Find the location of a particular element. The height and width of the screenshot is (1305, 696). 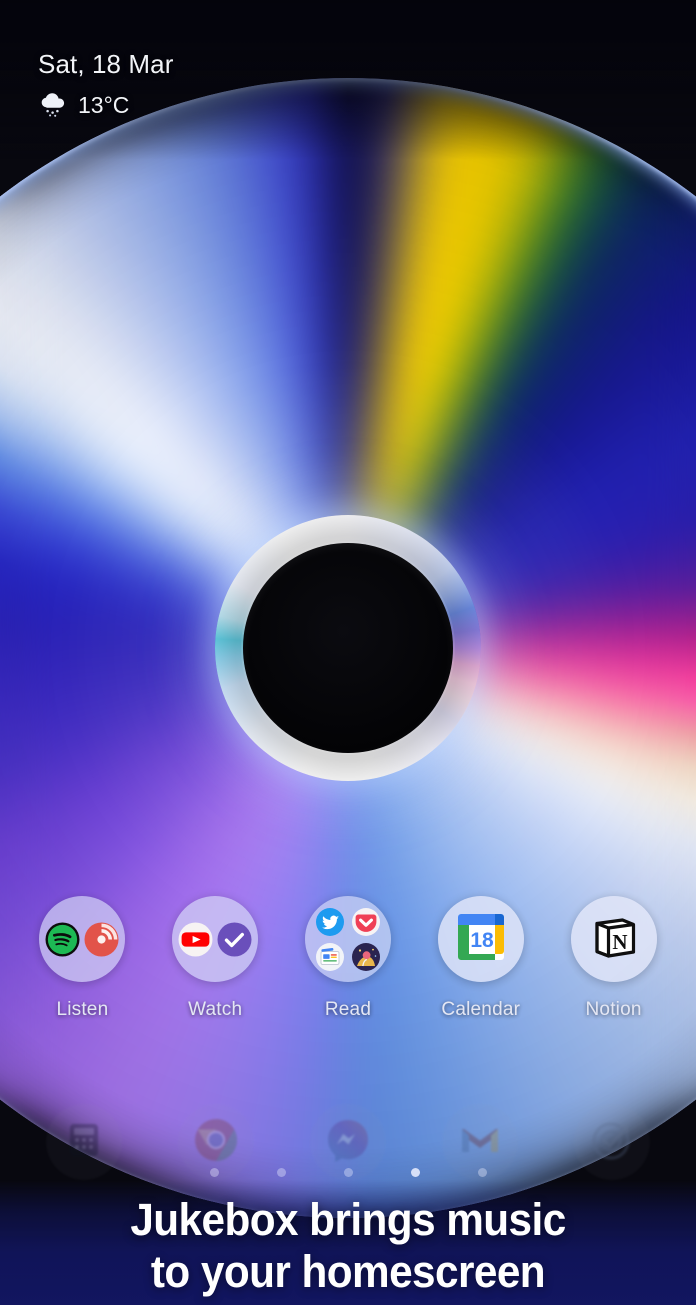

caption-line-1: Jukebox brings music is located at coordinates (348, 1219).